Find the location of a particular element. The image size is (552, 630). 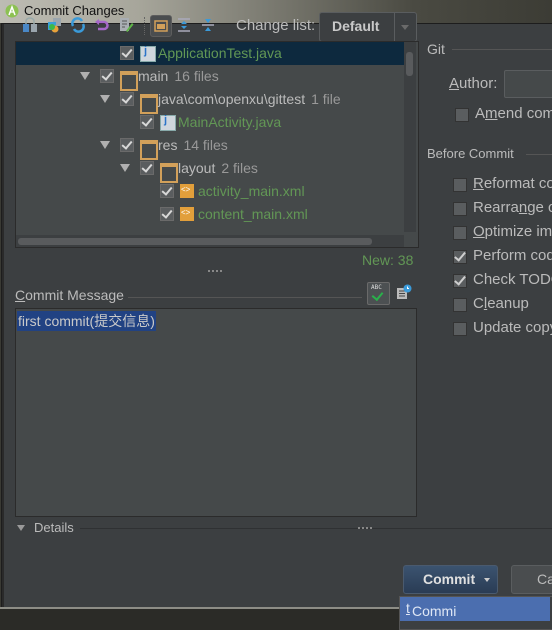

tree-row-label: content_main.xml is located at coordinates (253, 214).